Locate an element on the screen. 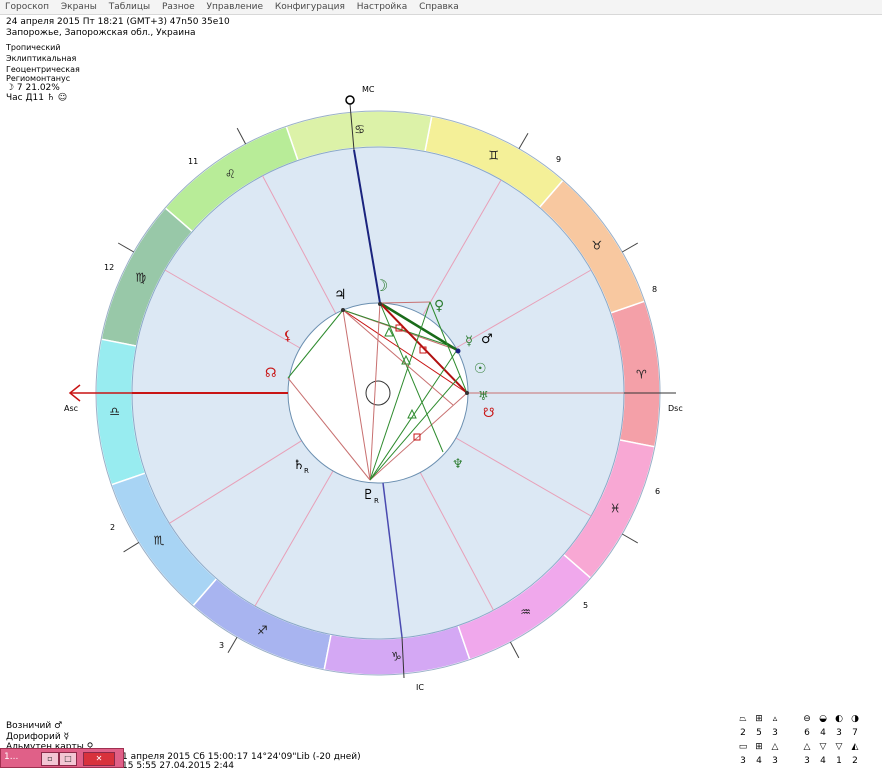  zodiac-sign-icon: ♈ is located at coordinates (641, 375).